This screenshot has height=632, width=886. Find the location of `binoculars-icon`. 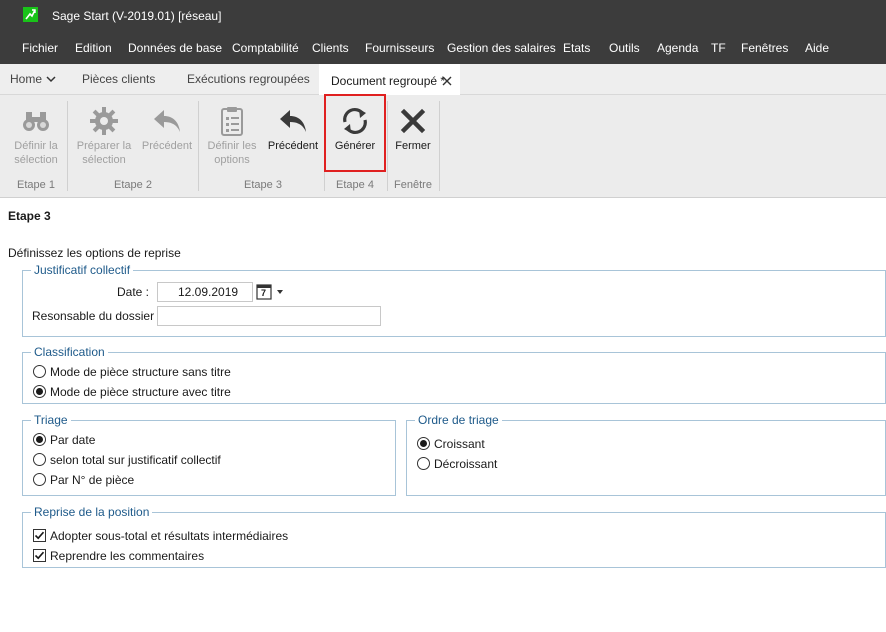

binoculars-icon is located at coordinates (36, 121).